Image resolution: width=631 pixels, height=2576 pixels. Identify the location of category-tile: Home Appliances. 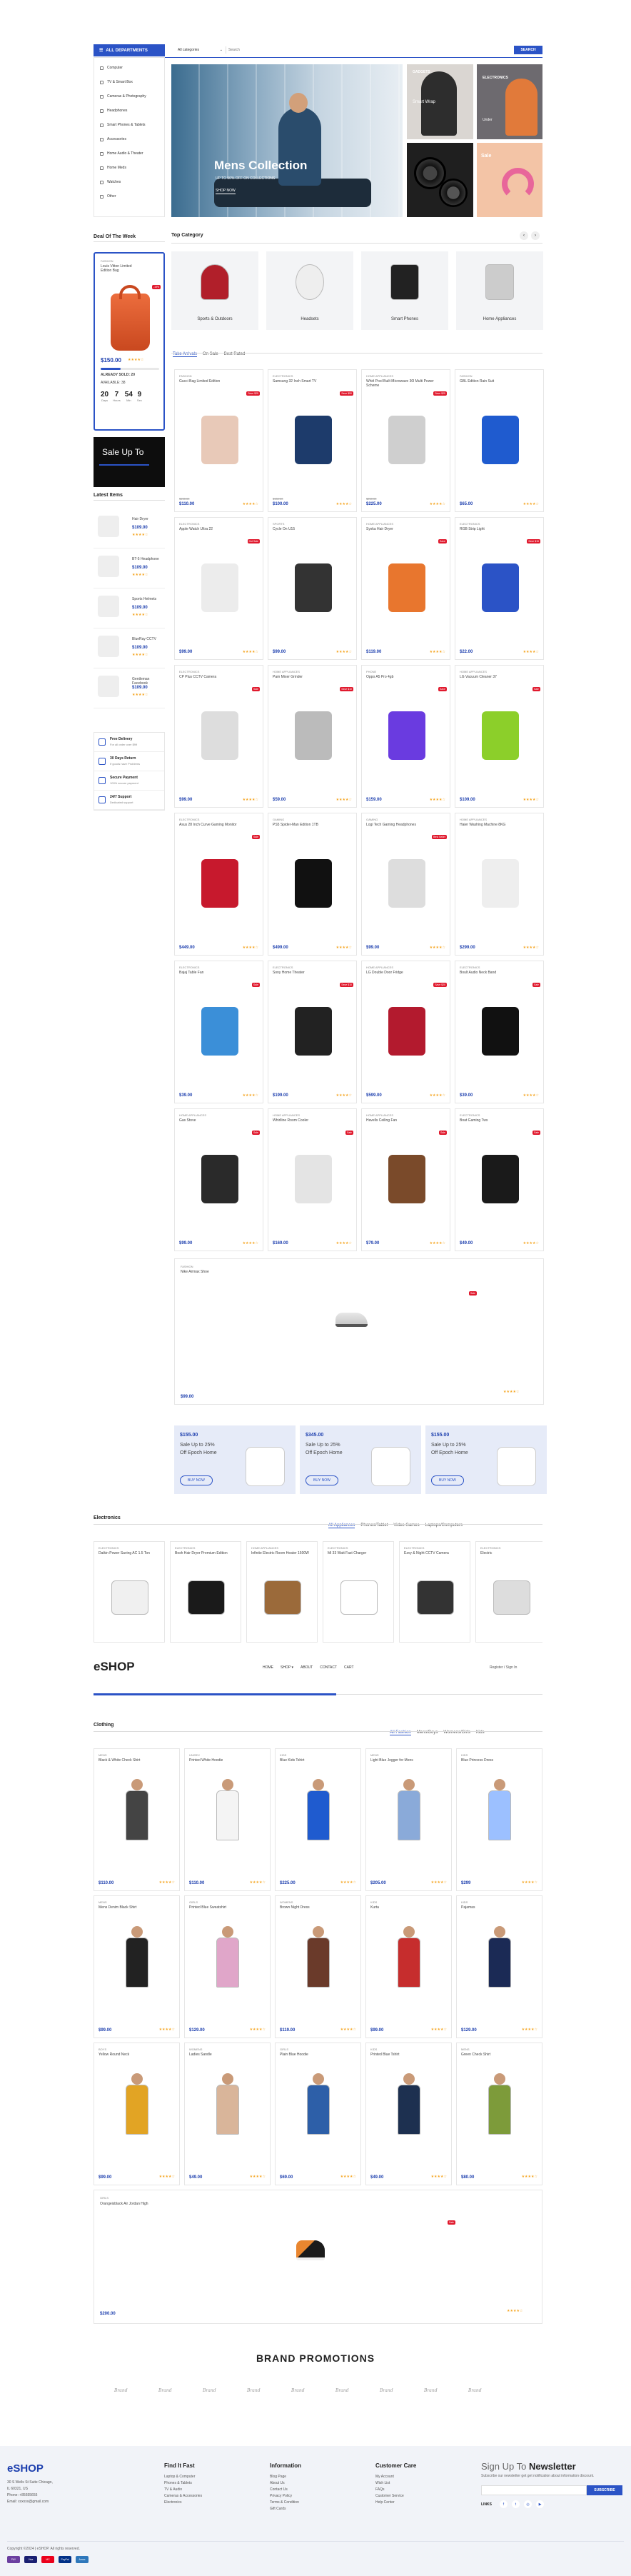
(499, 290).